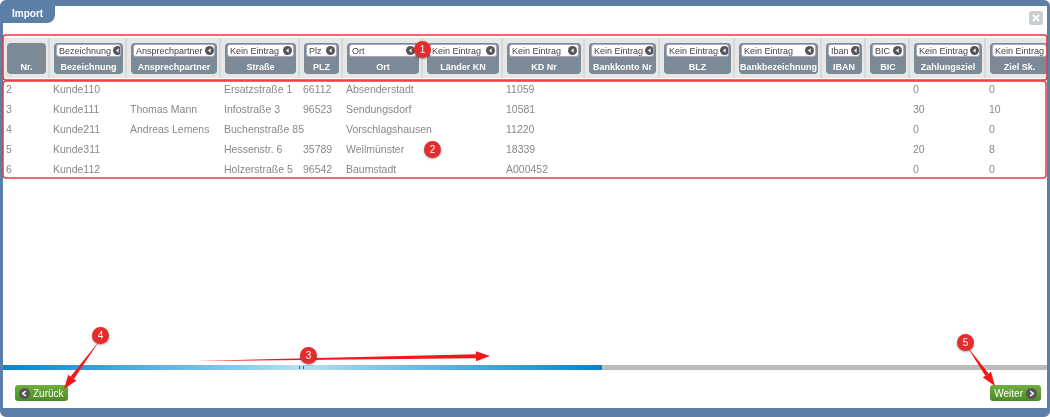  What do you see at coordinates (260, 67) in the screenshot?
I see `column-label: Straße` at bounding box center [260, 67].